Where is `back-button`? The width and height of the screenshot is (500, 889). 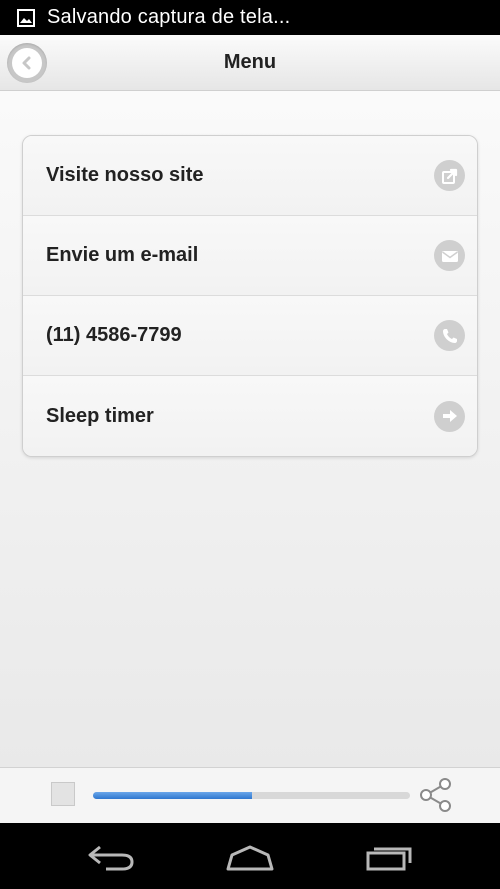
back-button is located at coordinates (27, 63).